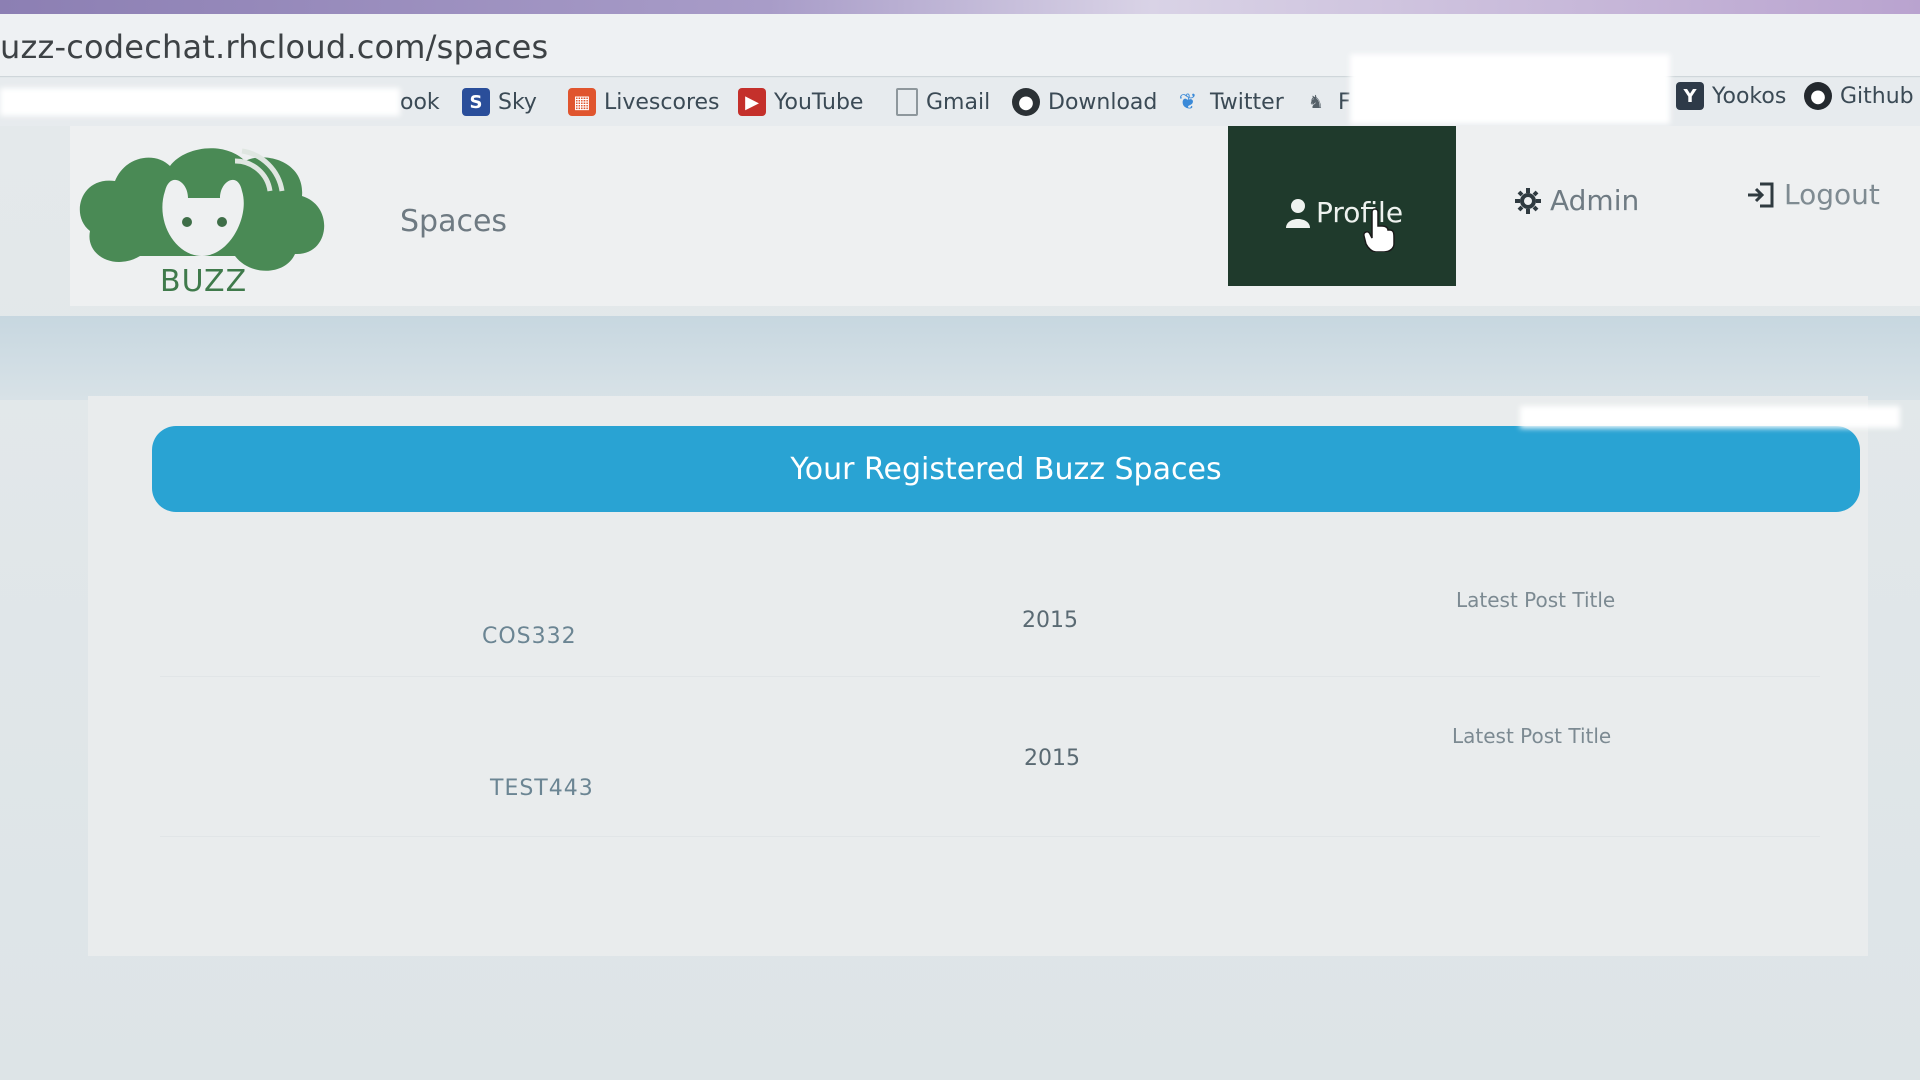  I want to click on document-icon, so click(907, 102).